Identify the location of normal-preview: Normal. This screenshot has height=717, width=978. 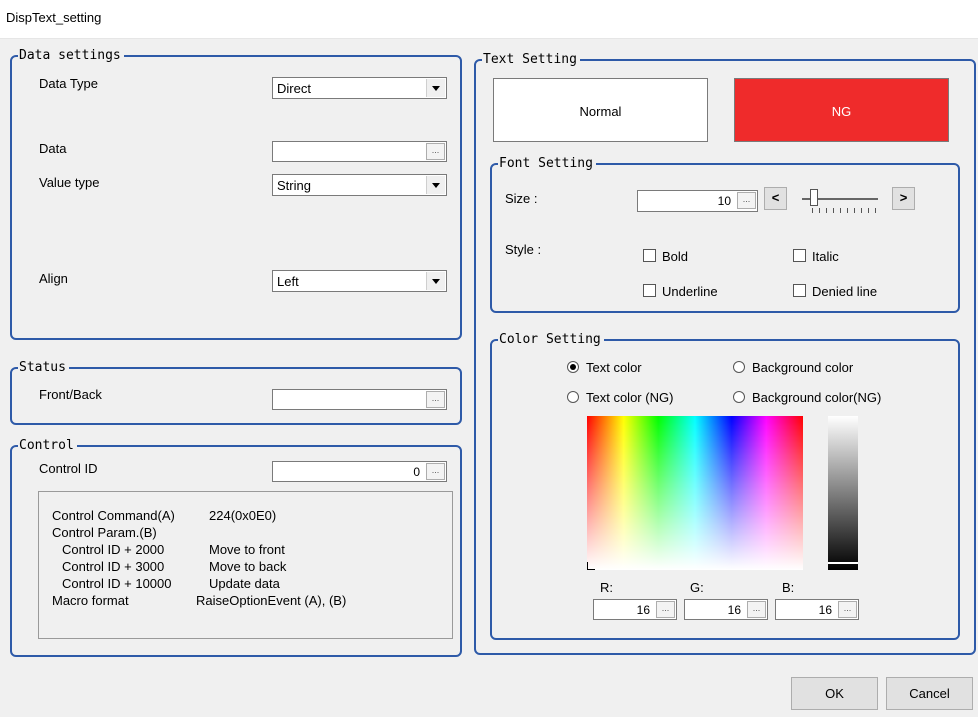
(600, 110).